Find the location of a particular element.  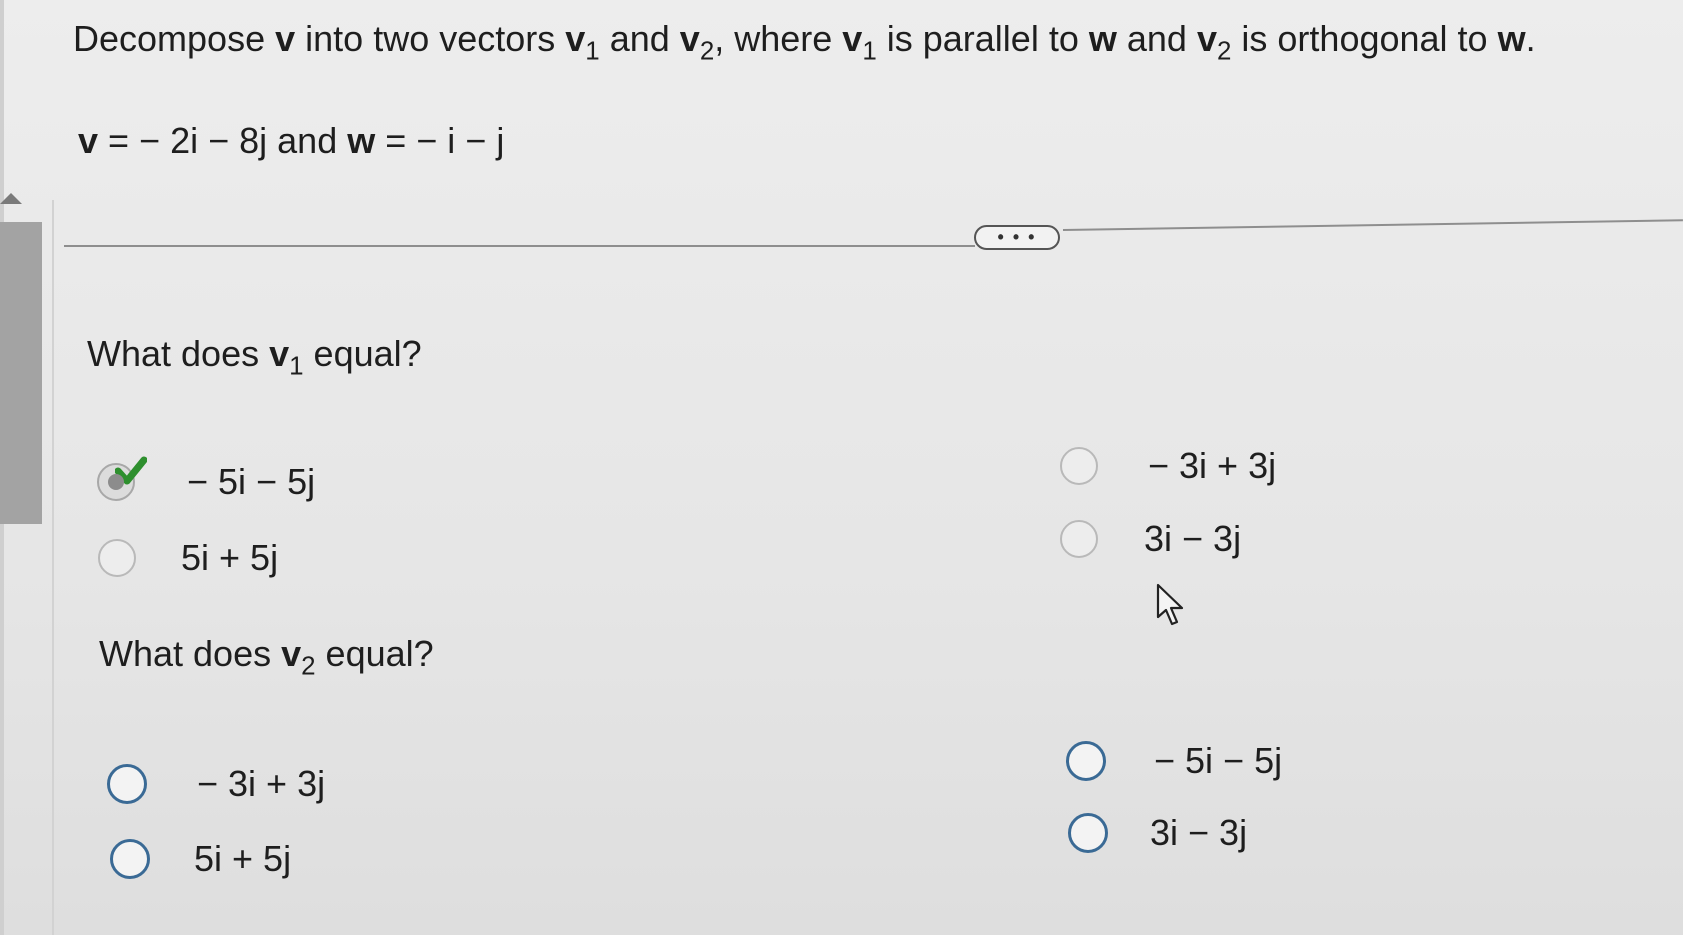

q1-option-2-label: 5i + 5j is located at coordinates (230, 557).